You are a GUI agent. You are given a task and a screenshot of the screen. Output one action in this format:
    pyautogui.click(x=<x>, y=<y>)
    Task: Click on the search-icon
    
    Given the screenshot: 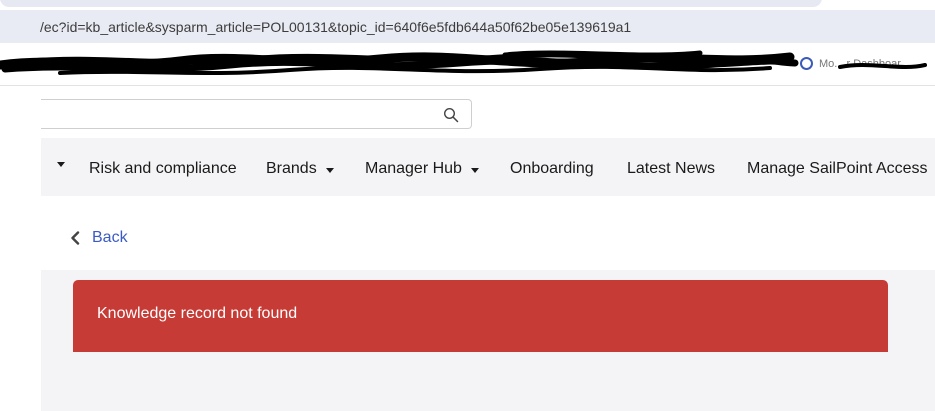 What is the action you would take?
    pyautogui.click(x=451, y=115)
    